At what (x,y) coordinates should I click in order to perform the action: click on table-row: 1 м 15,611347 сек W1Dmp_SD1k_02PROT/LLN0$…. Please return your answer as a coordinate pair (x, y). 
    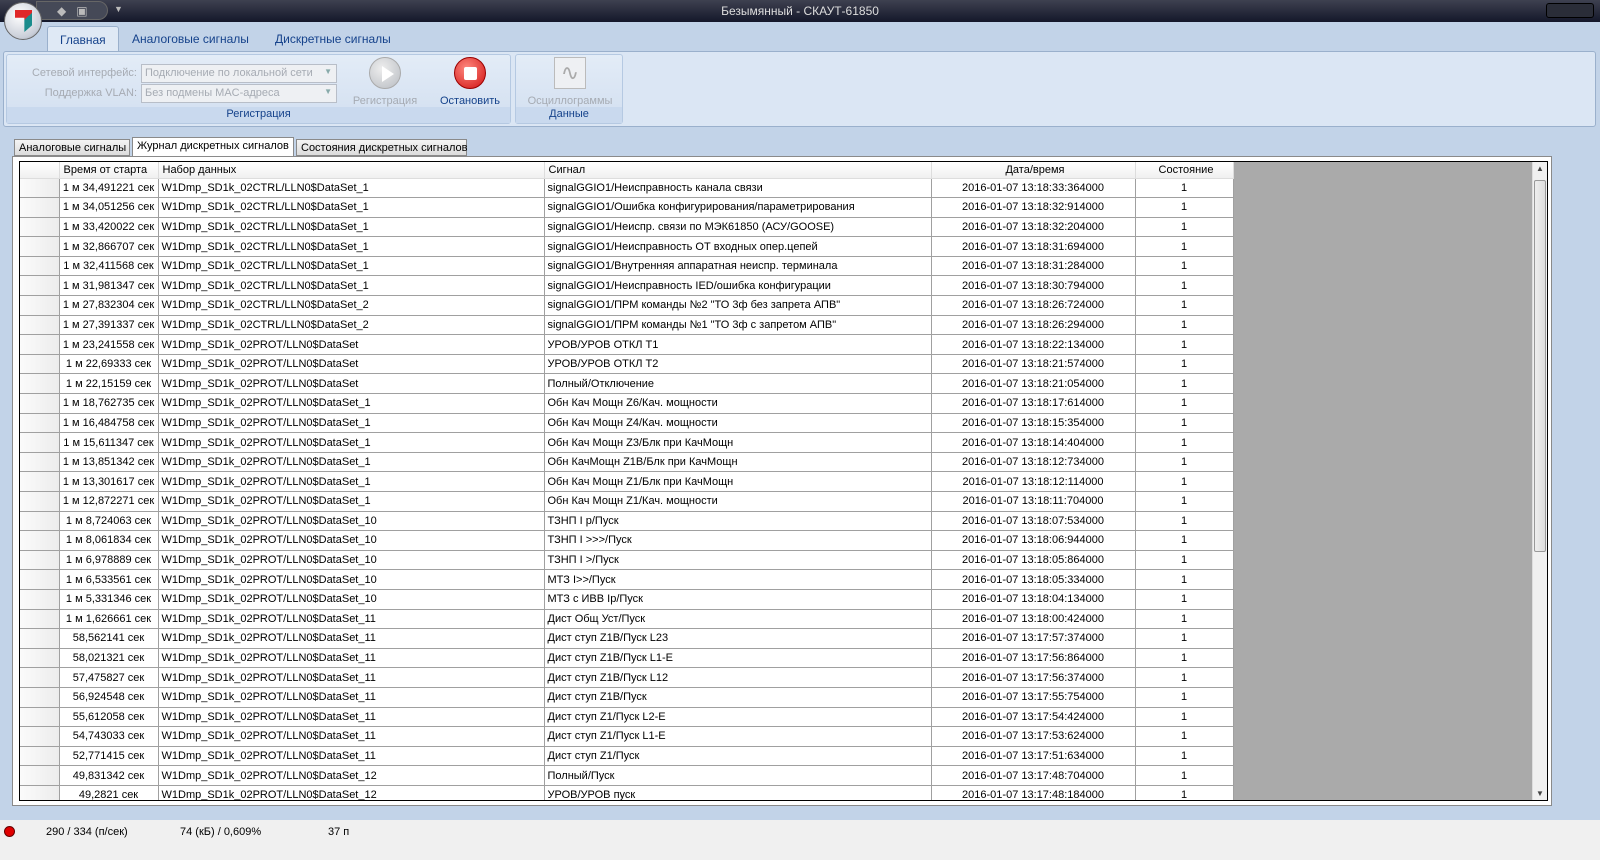
    Looking at the image, I should click on (627, 442).